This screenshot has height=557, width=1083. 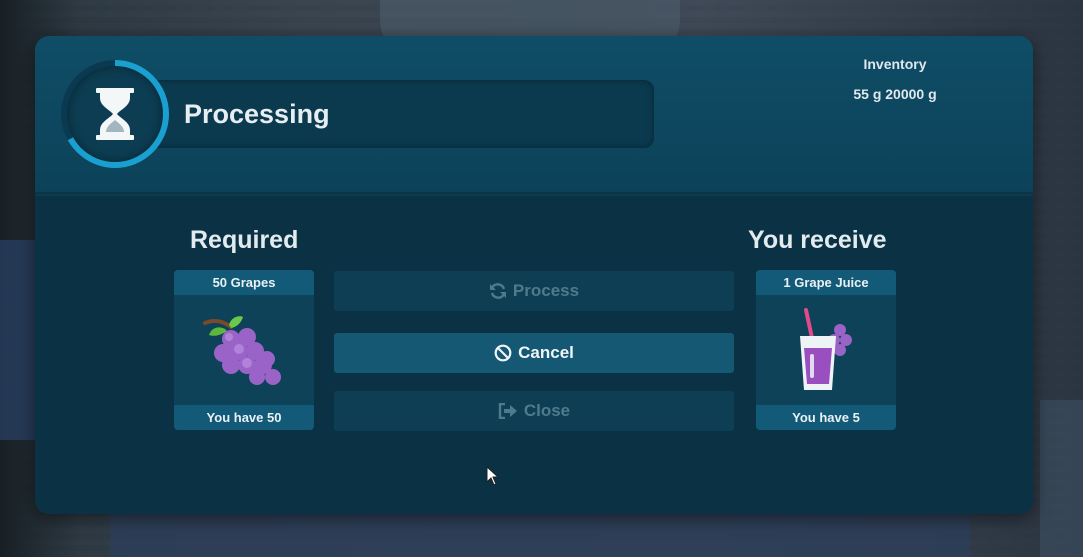 I want to click on receive-item-card: 1 Grape Juice You have 5, so click(x=826, y=350).